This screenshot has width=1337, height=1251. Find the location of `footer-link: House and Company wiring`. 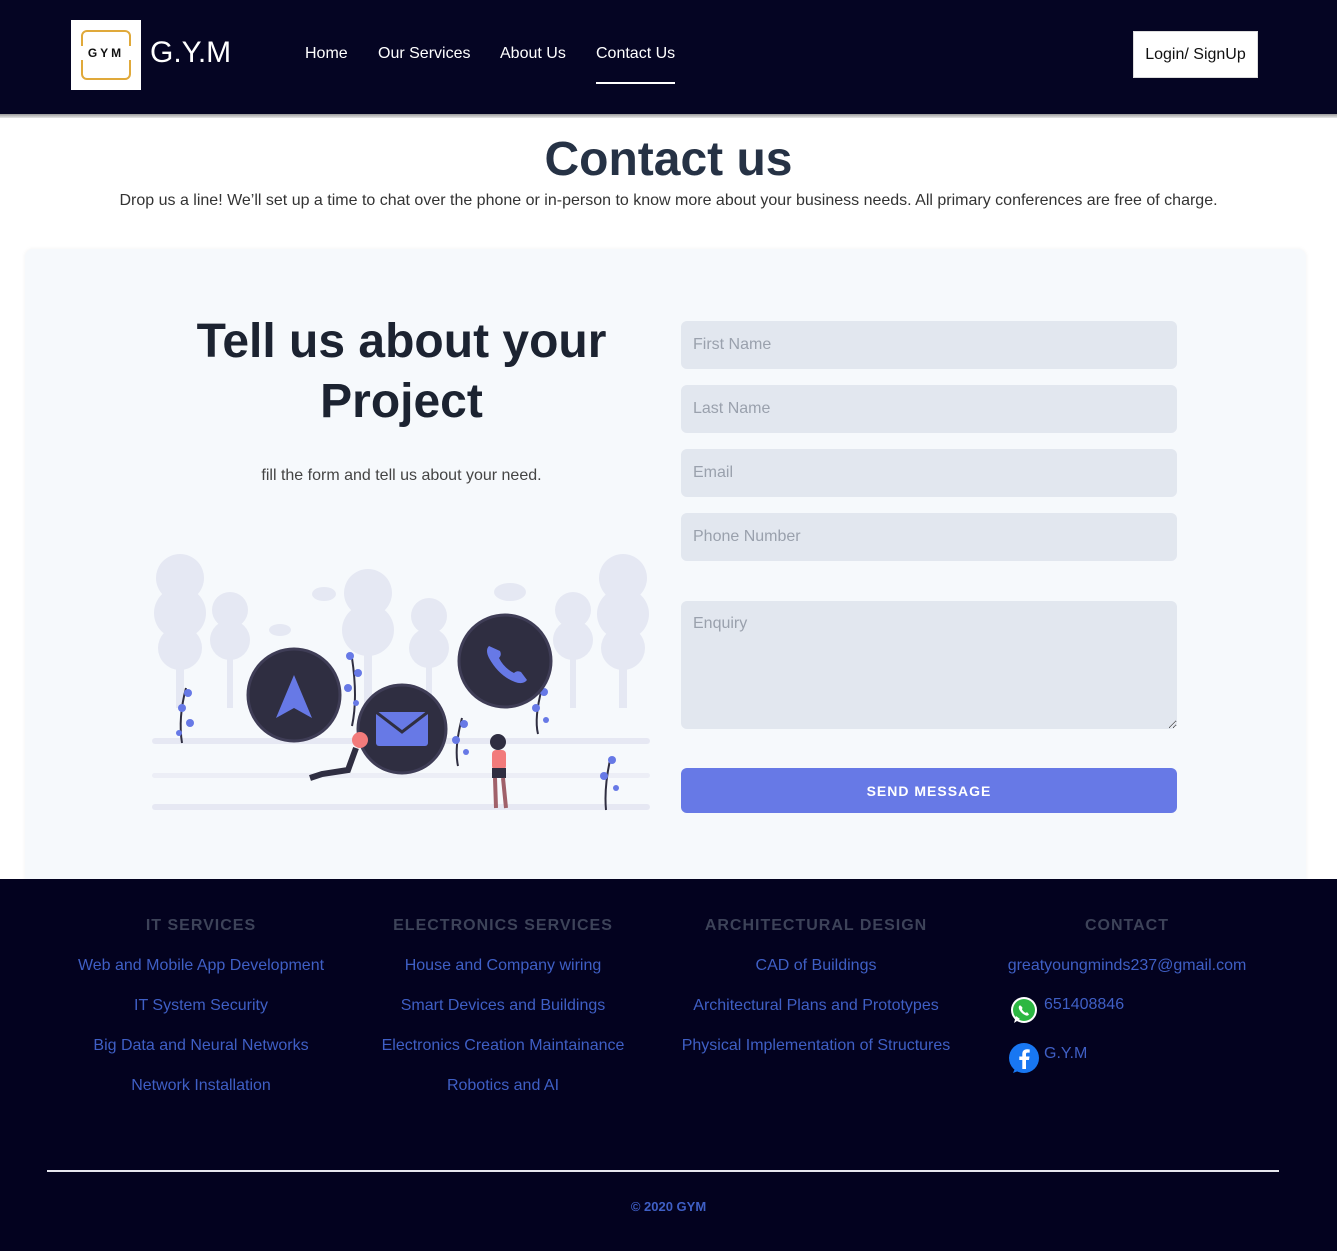

footer-link: House and Company wiring is located at coordinates (503, 966).